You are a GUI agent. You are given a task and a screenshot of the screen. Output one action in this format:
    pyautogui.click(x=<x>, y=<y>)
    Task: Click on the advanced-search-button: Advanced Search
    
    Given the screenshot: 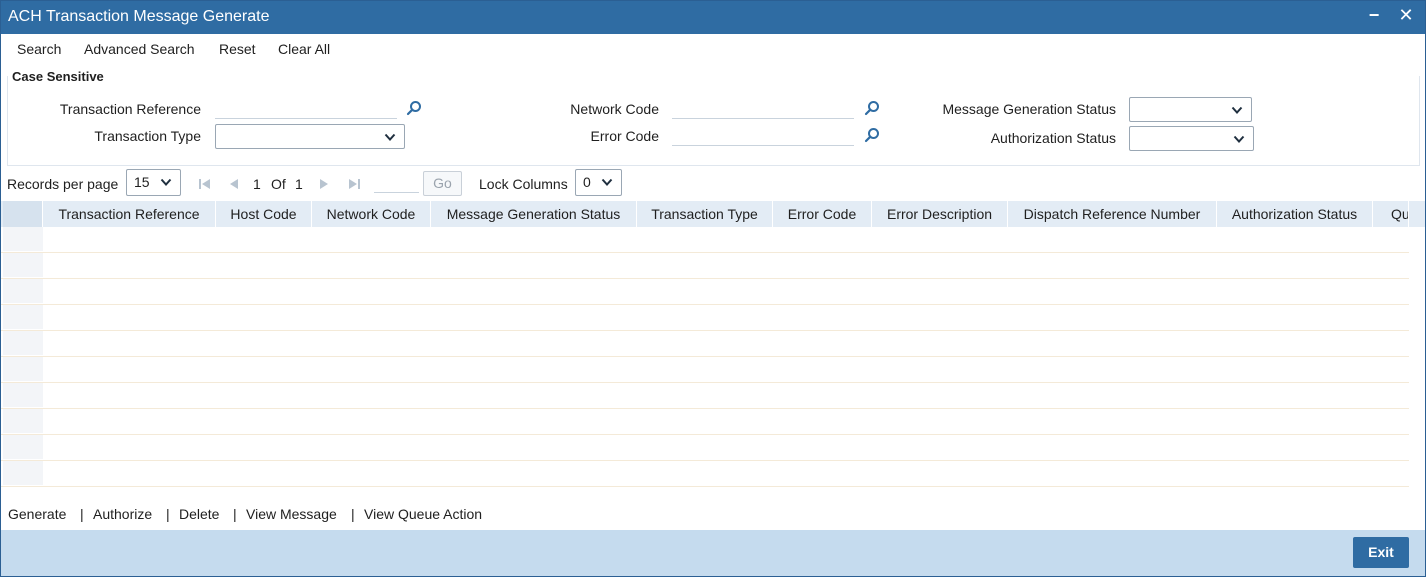 What is the action you would take?
    pyautogui.click(x=139, y=49)
    